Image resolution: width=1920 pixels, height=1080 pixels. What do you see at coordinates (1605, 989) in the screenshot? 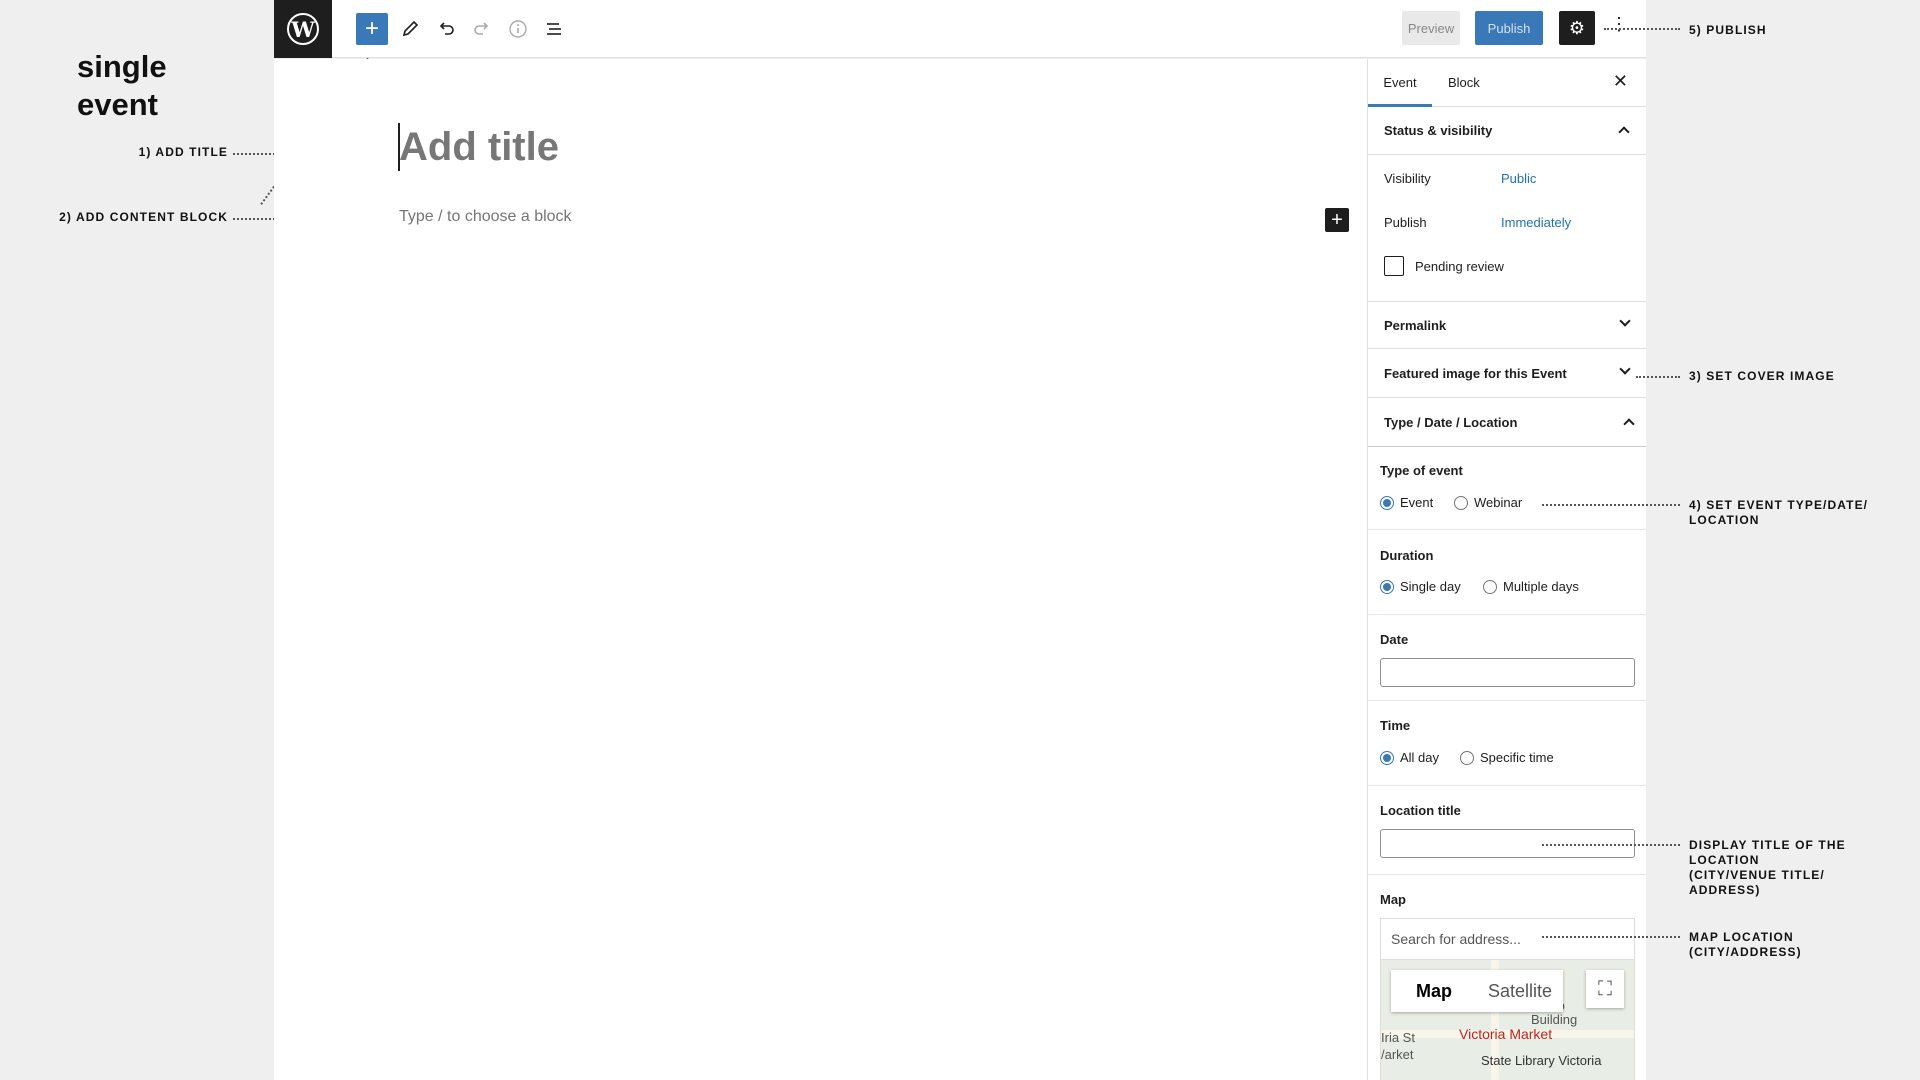
I see `fullscreen-icon: ⛶` at bounding box center [1605, 989].